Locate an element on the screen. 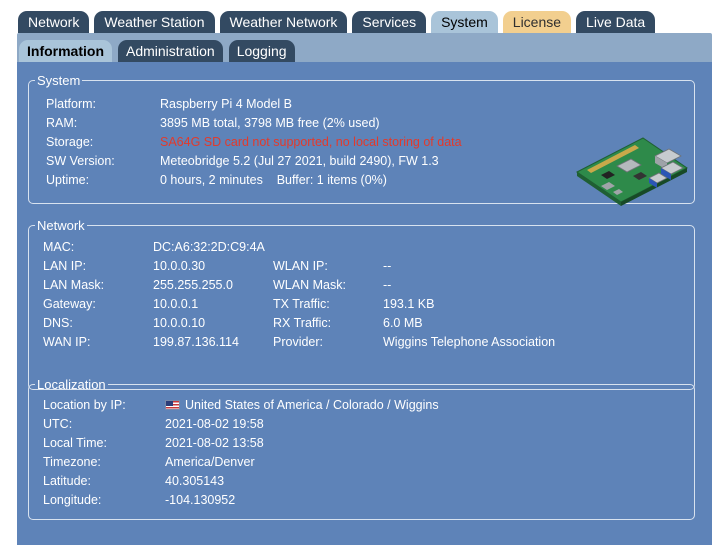 This screenshot has width=712, height=550. wlan-ip-value: -- is located at coordinates (387, 266).